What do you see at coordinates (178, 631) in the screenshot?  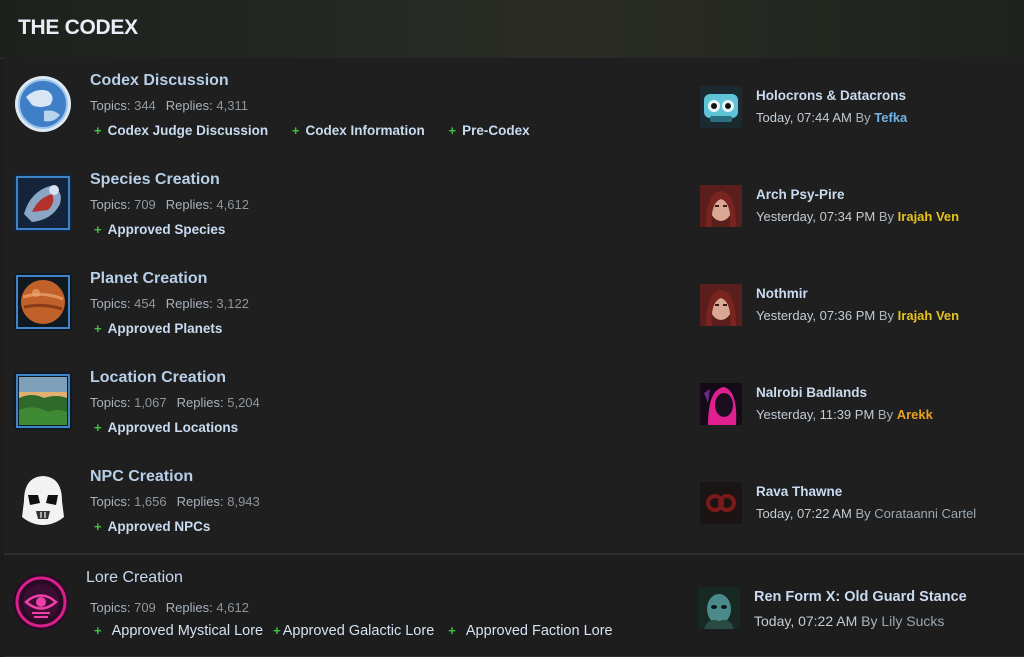 I see `subforum-link: + Approved Mystical Lore` at bounding box center [178, 631].